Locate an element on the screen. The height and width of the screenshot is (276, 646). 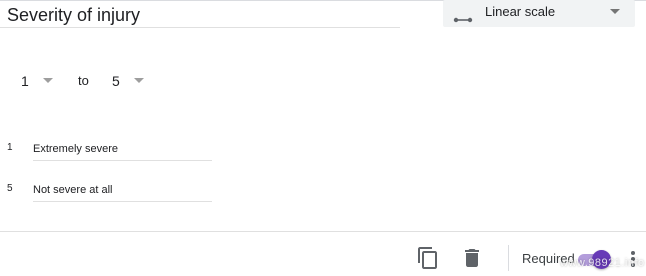
duplicate-icon is located at coordinates (428, 260).